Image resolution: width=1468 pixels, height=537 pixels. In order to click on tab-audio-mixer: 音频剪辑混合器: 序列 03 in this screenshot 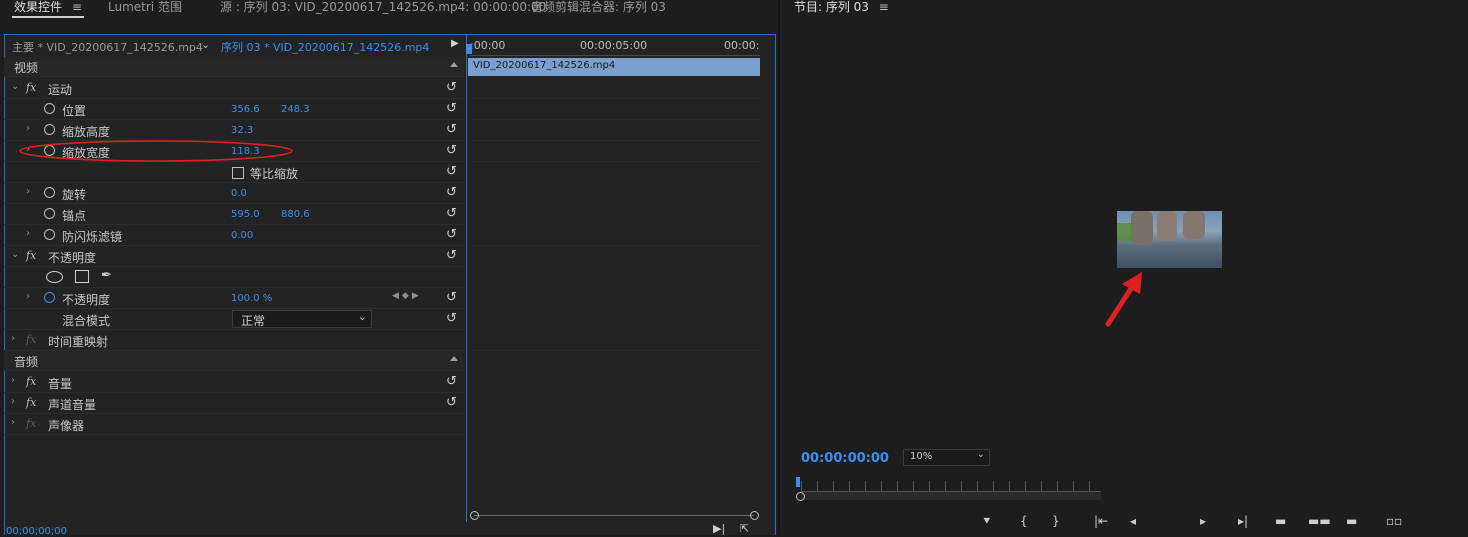, I will do `click(598, 10)`.